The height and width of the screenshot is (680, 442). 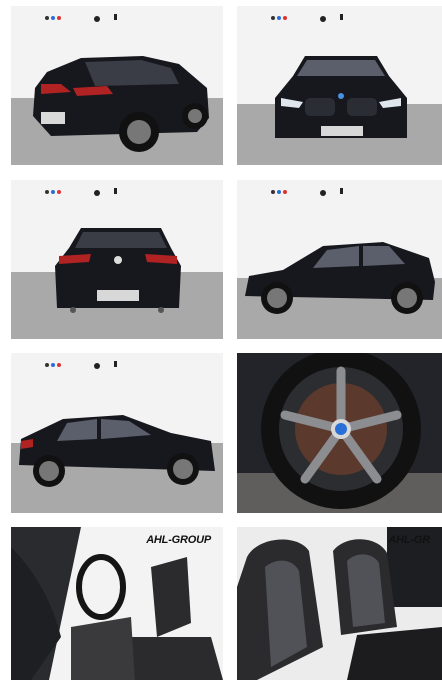 I want to click on gallery-photo-8: AHL-GR, so click(x=339, y=603).